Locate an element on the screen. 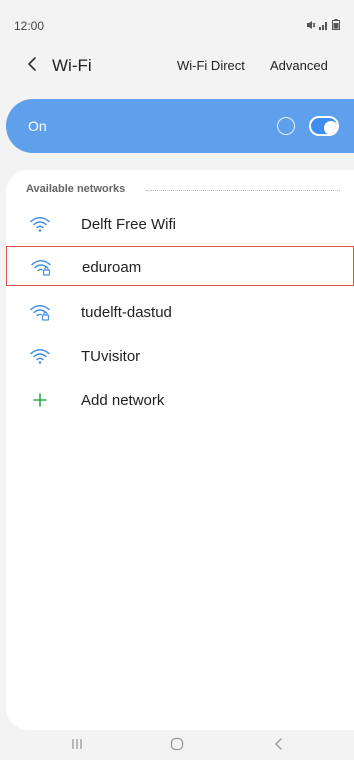 The image size is (354, 760). battery-icon is located at coordinates (336, 24).